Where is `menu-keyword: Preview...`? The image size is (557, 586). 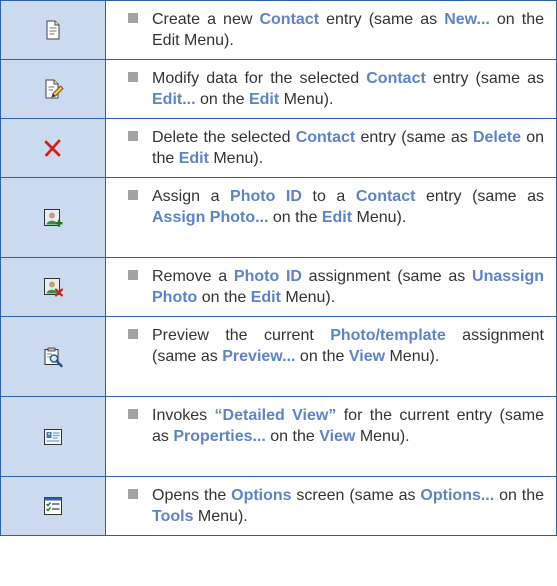
menu-keyword: Preview... is located at coordinates (259, 356).